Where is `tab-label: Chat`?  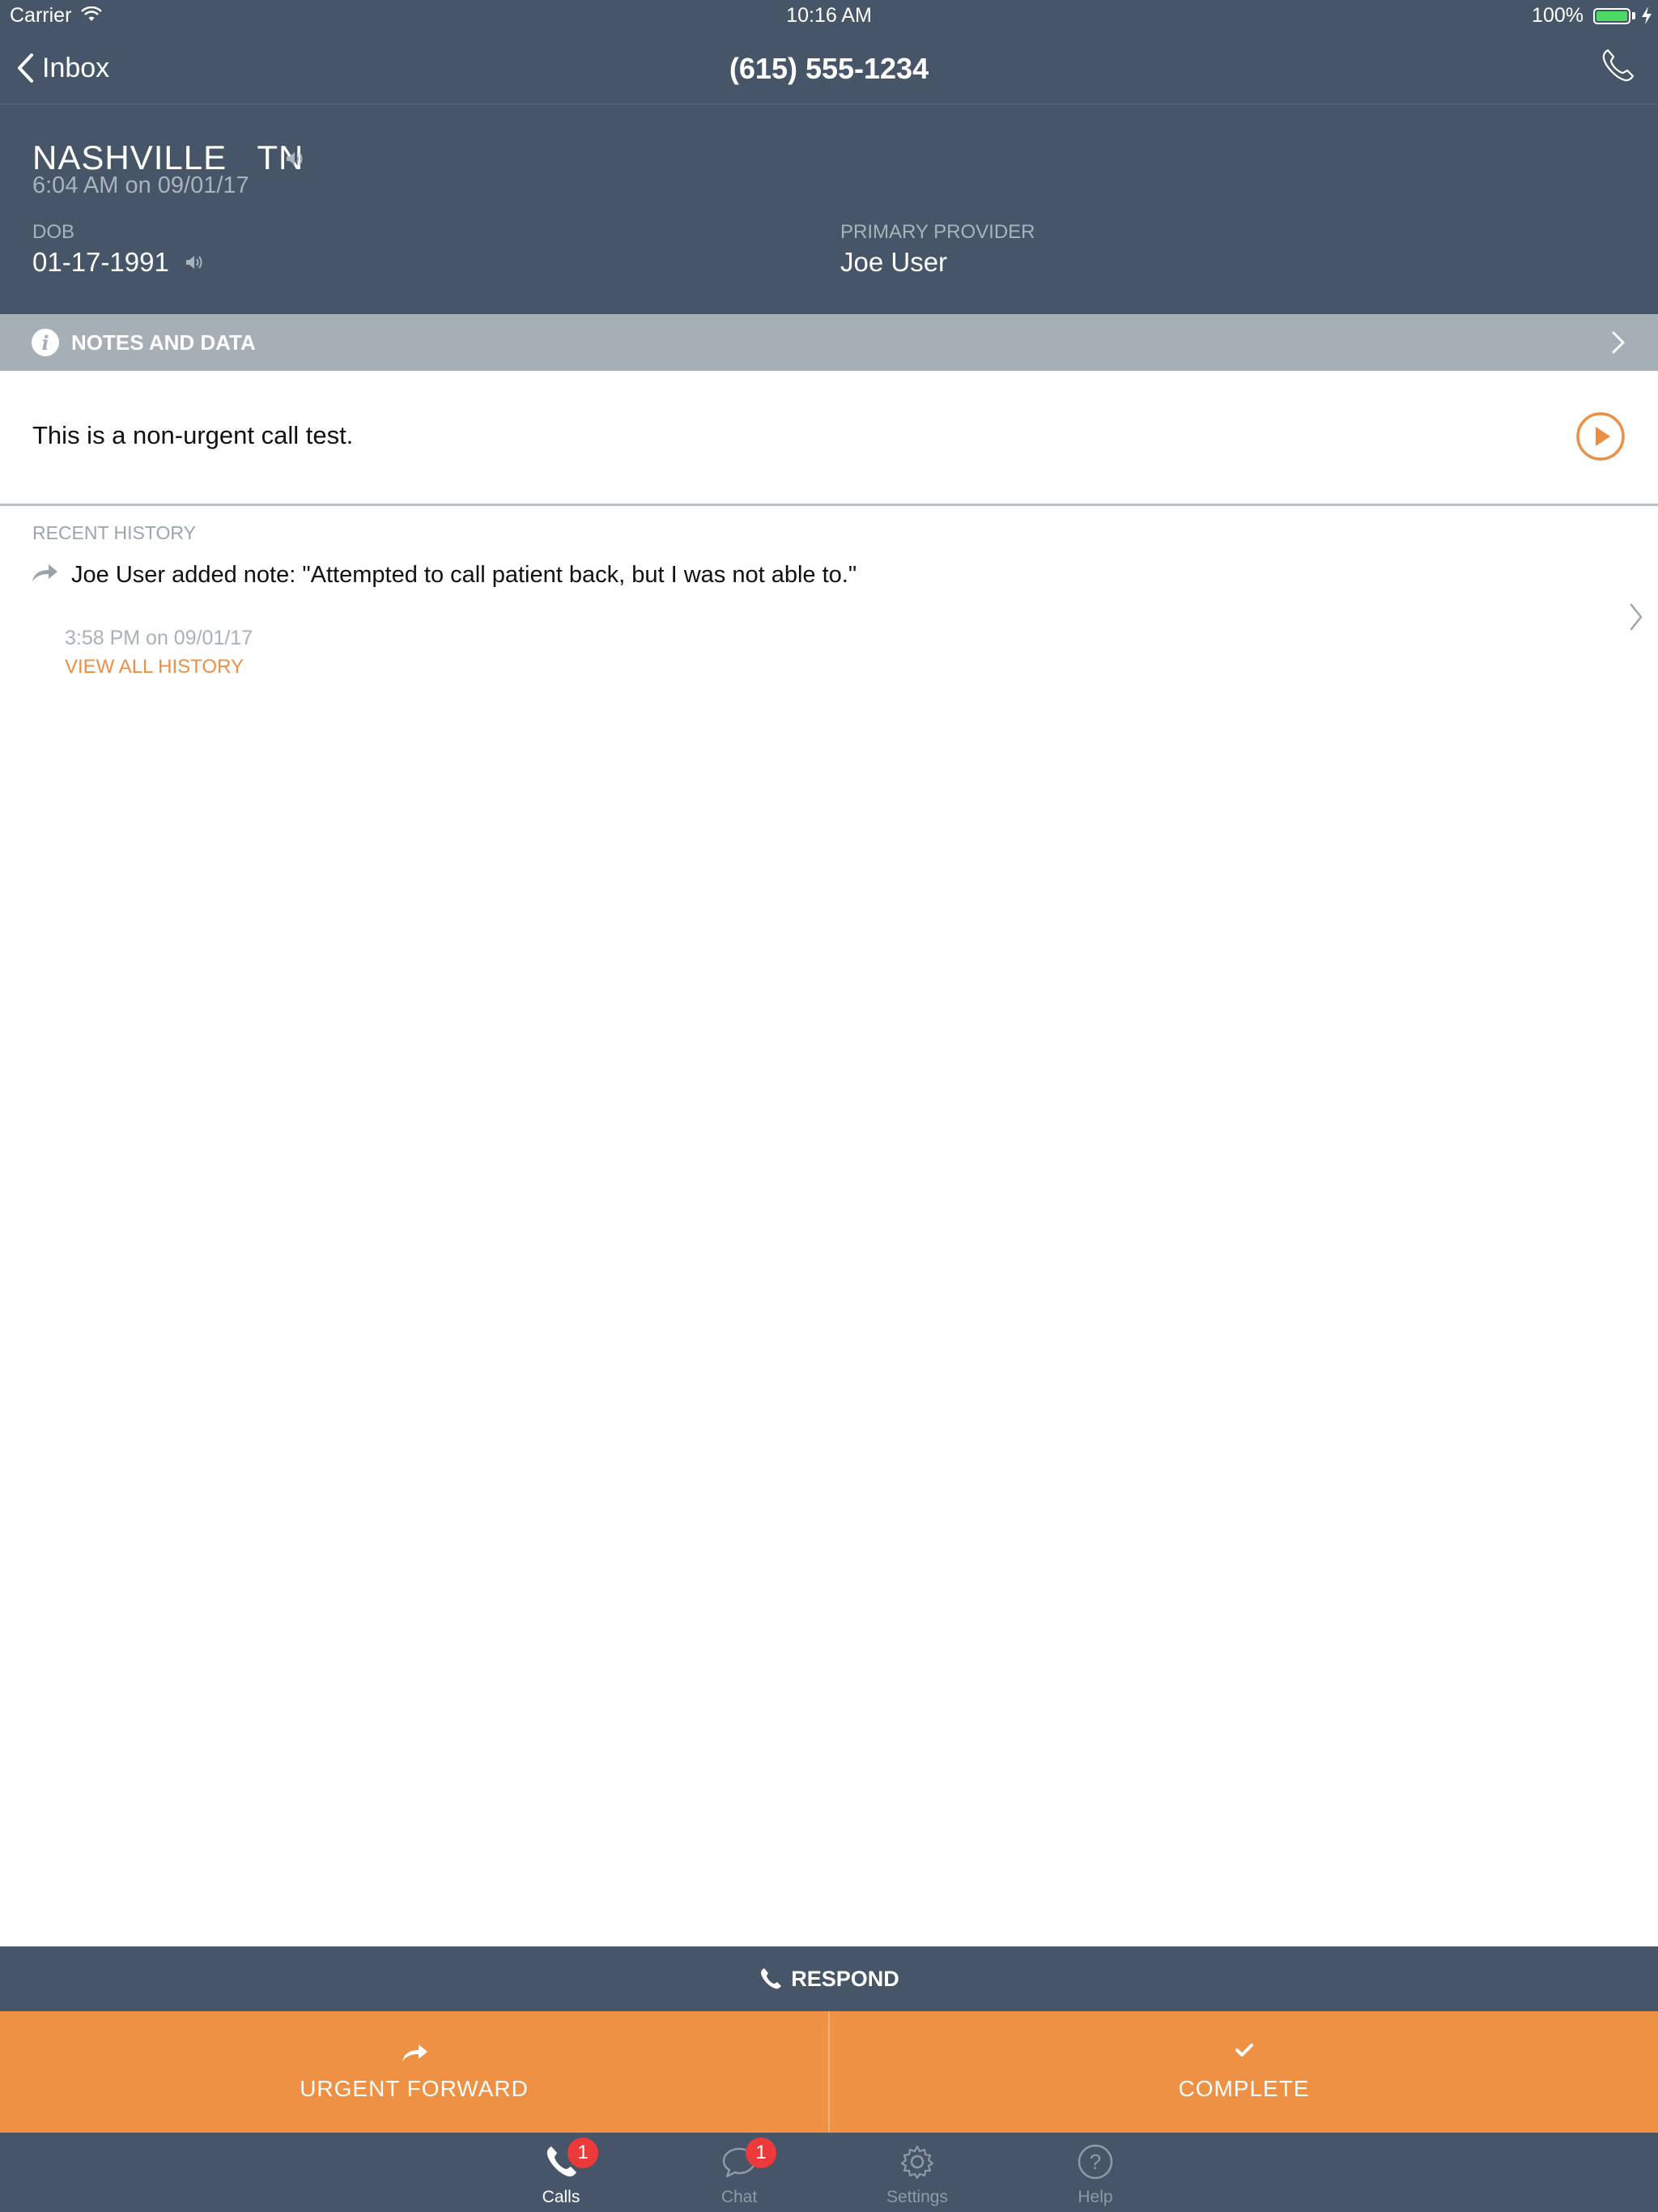
tab-label: Chat is located at coordinates (739, 2197).